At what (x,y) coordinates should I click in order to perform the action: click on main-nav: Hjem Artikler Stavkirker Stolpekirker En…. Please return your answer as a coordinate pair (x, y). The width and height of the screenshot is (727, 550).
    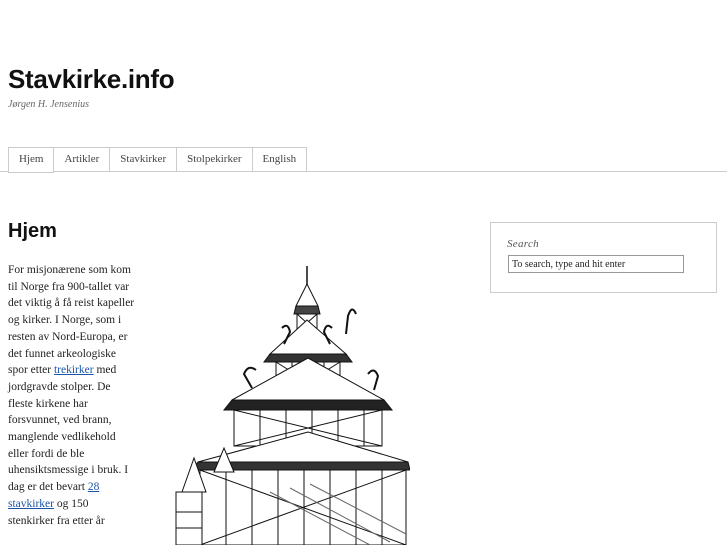
    Looking at the image, I should click on (158, 160).